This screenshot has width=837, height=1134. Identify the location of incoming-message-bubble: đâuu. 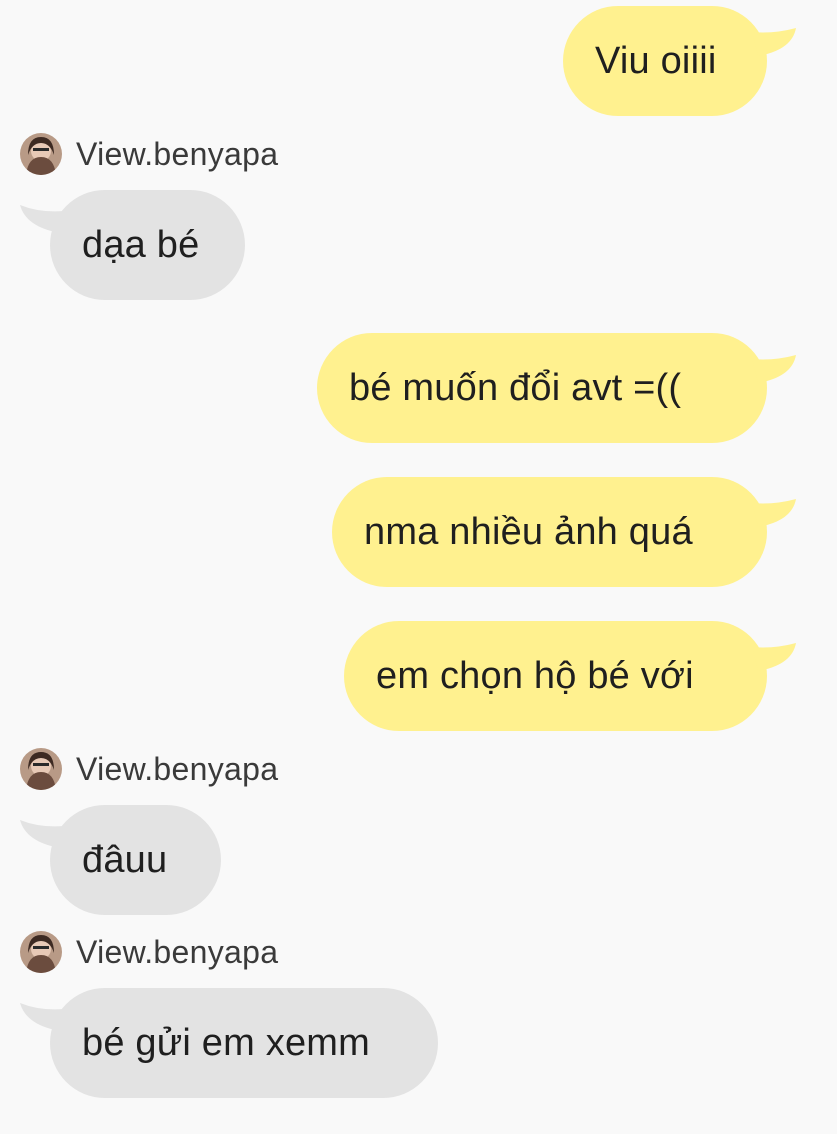
(135, 860).